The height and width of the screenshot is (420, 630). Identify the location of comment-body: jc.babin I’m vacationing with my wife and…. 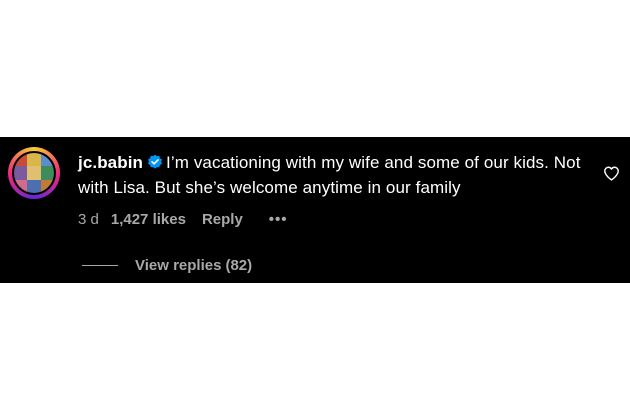
(330, 175).